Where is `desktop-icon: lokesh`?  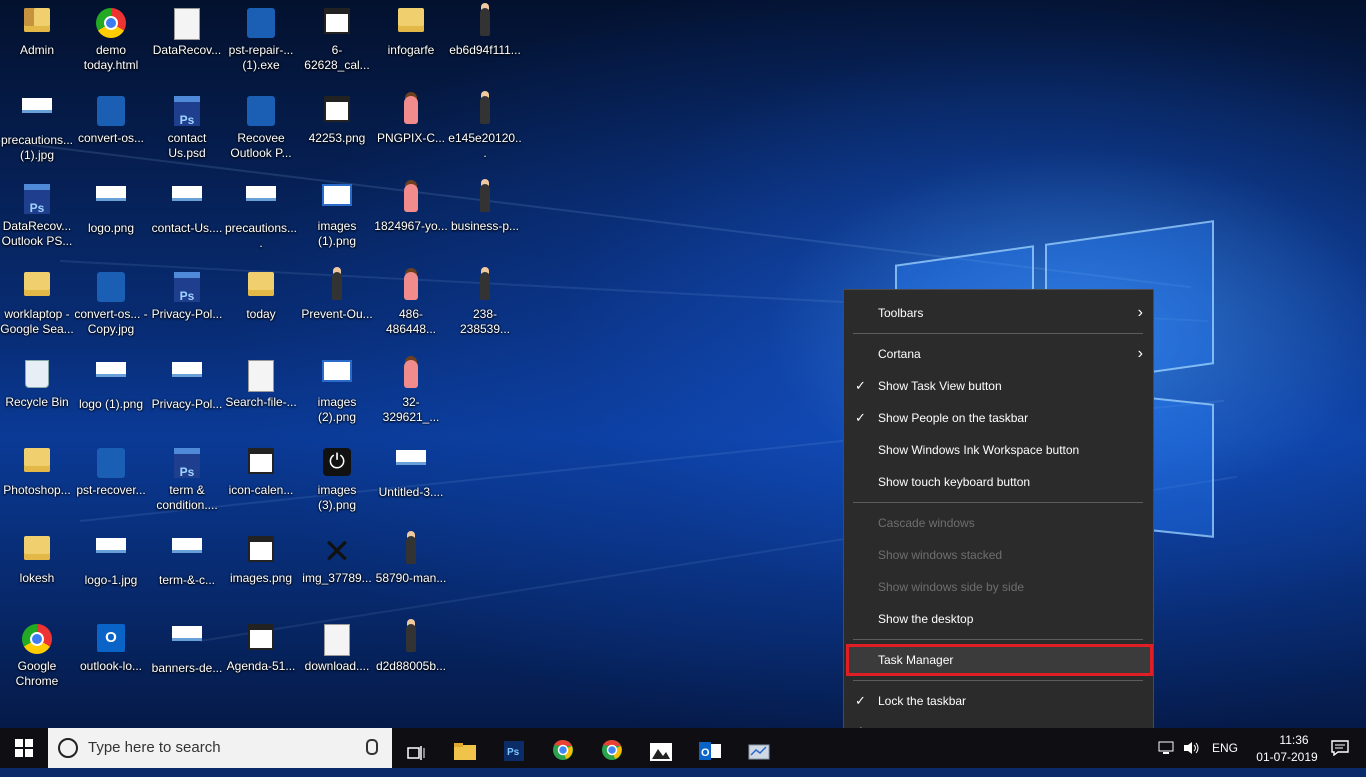
desktop-icon: lokesh is located at coordinates (37, 570).